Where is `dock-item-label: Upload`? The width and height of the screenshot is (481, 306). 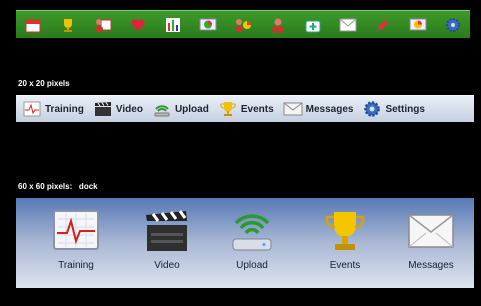
dock-item-label: Upload is located at coordinates (252, 265).